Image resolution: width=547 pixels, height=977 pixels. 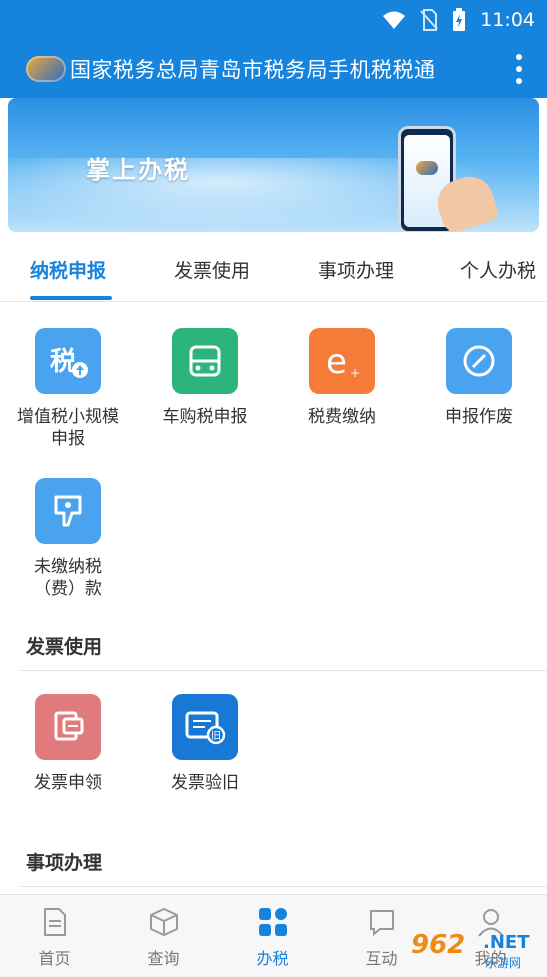 I want to click on service-vat-small-scale: 税 增值税小规模申报, so click(x=68, y=389).